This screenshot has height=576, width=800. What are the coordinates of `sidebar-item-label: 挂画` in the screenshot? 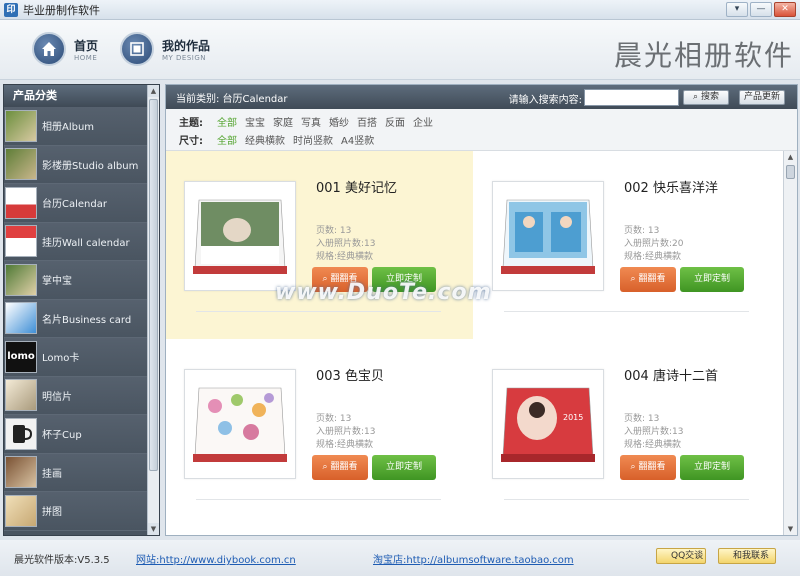 It's located at (52, 474).